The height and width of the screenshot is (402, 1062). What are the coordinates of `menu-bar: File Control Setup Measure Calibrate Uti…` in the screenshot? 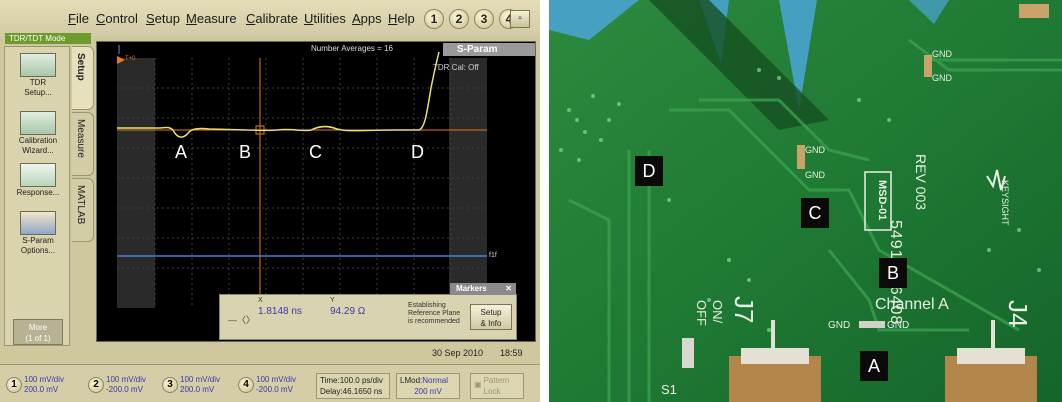 It's located at (270, 18).